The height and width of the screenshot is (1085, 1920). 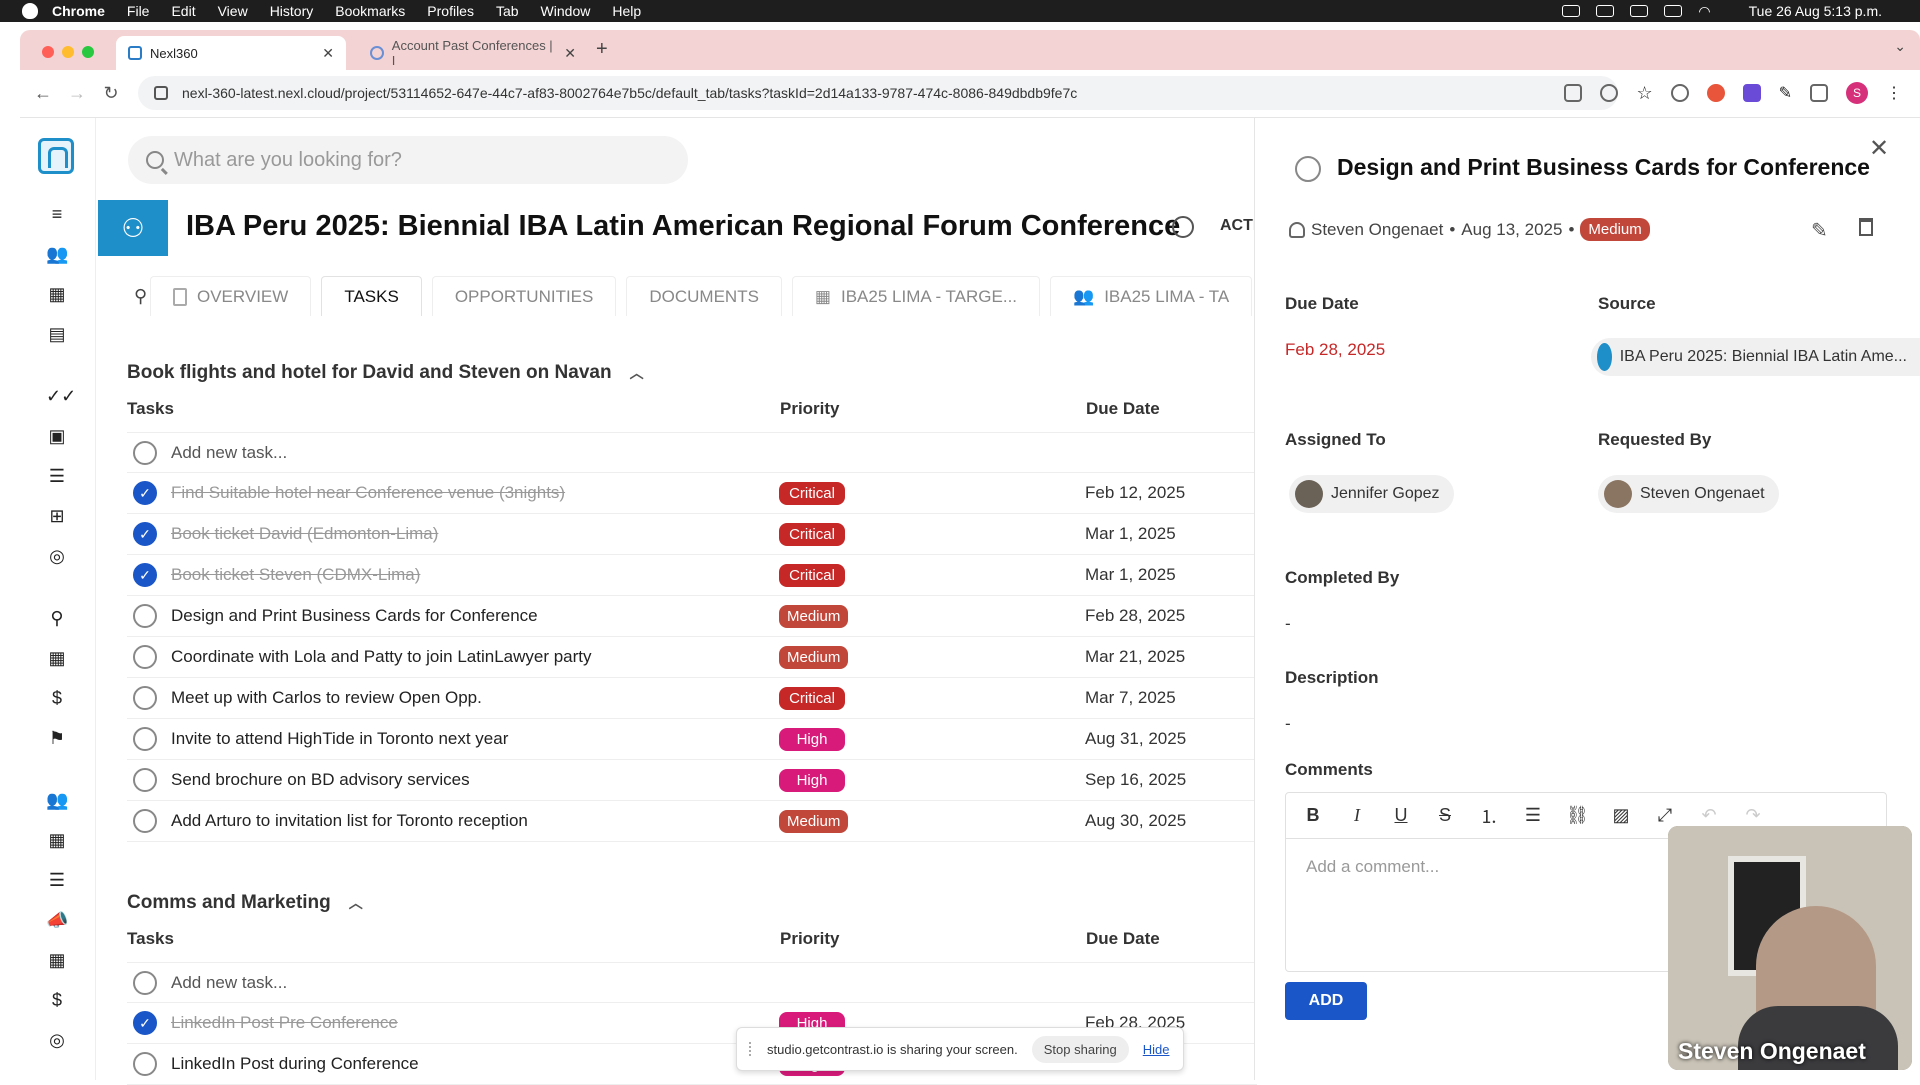 What do you see at coordinates (1819, 93) in the screenshot?
I see `extensions-puzzle-icon` at bounding box center [1819, 93].